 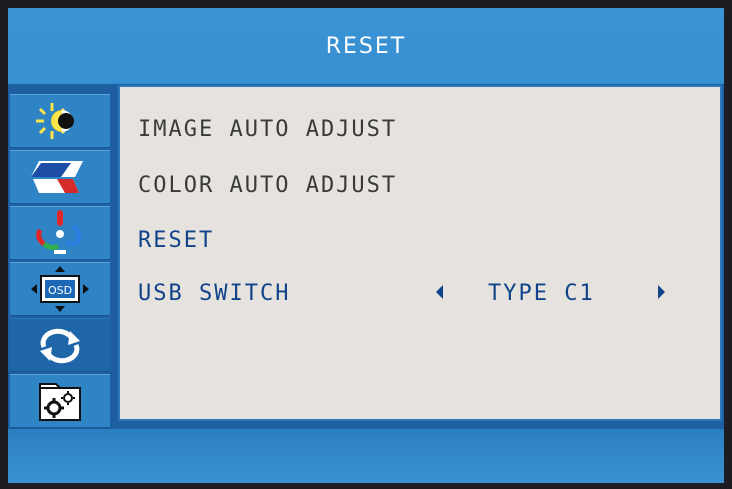 What do you see at coordinates (267, 130) in the screenshot?
I see `menu-item-image-auto-adjust: IMAGE AUTO ADJUST` at bounding box center [267, 130].